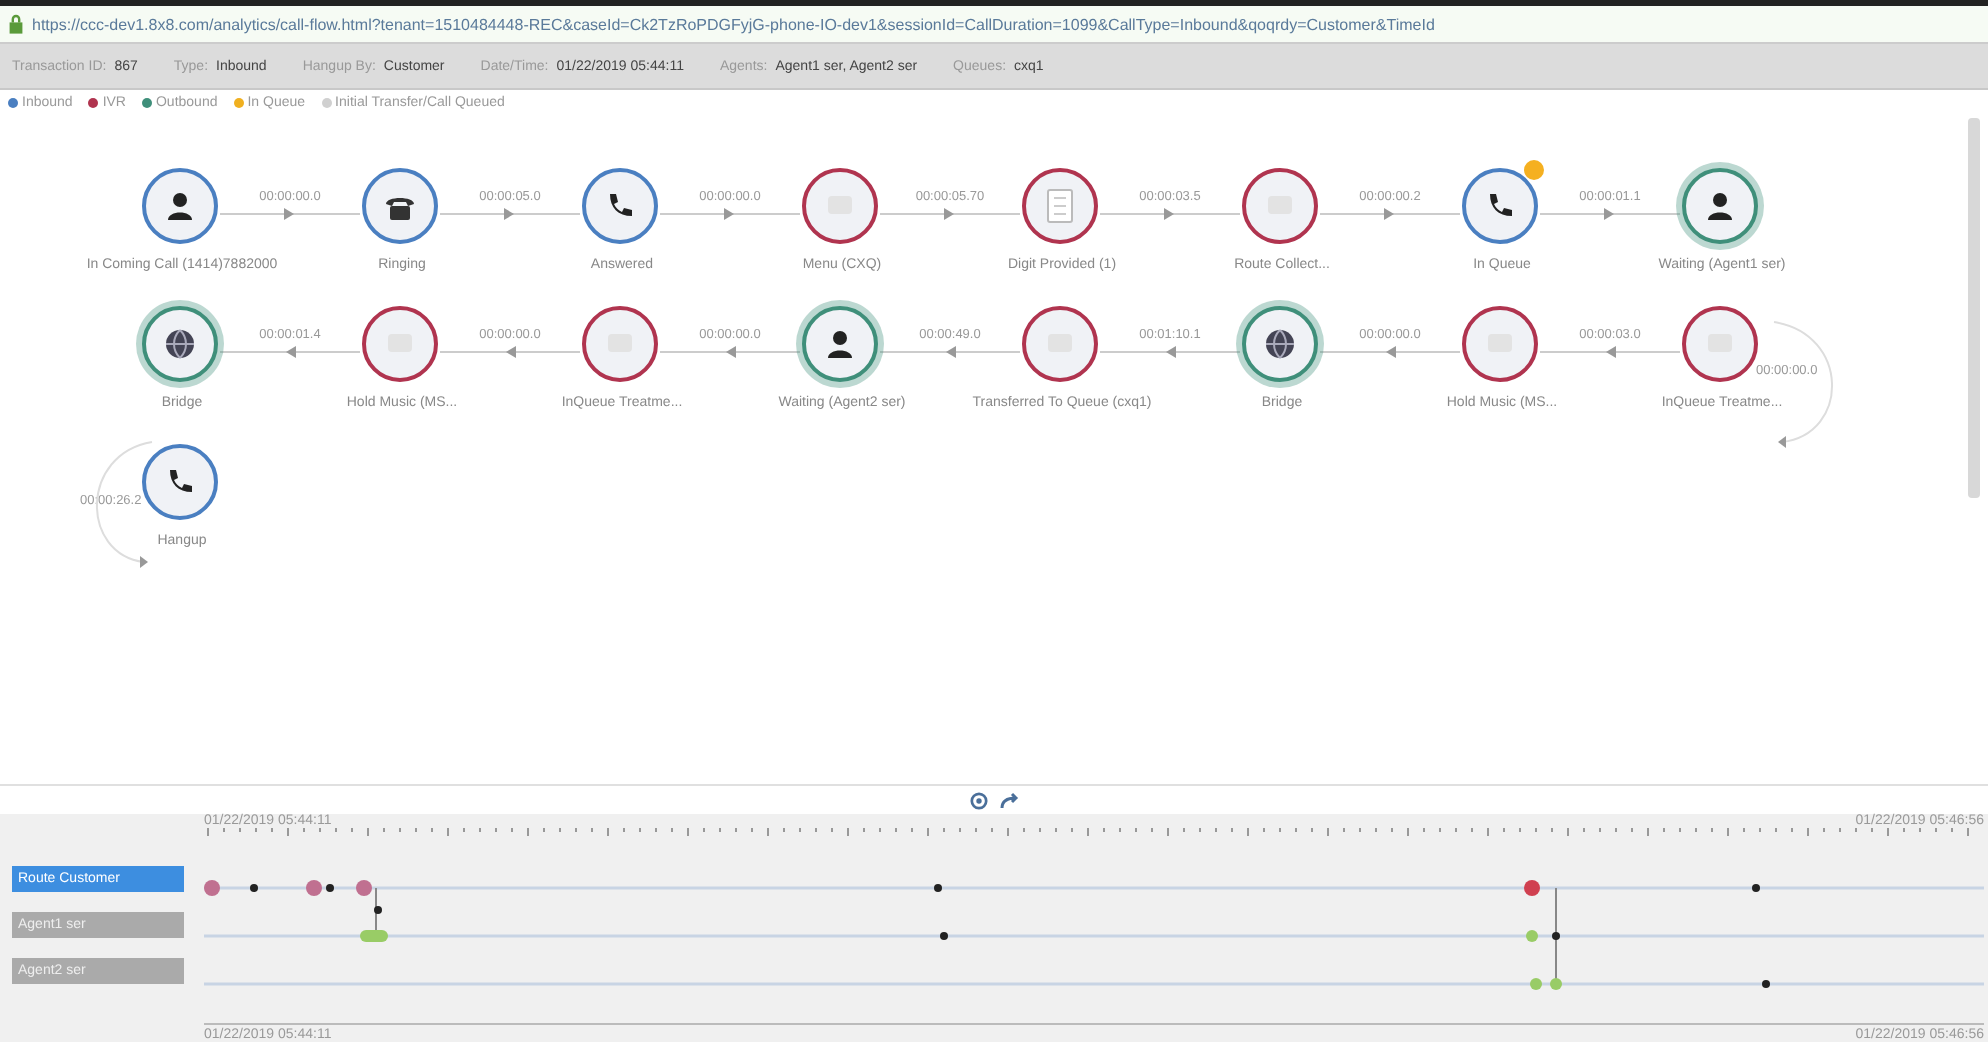 The height and width of the screenshot is (1042, 1988). What do you see at coordinates (978, 800) in the screenshot?
I see `target-icon` at bounding box center [978, 800].